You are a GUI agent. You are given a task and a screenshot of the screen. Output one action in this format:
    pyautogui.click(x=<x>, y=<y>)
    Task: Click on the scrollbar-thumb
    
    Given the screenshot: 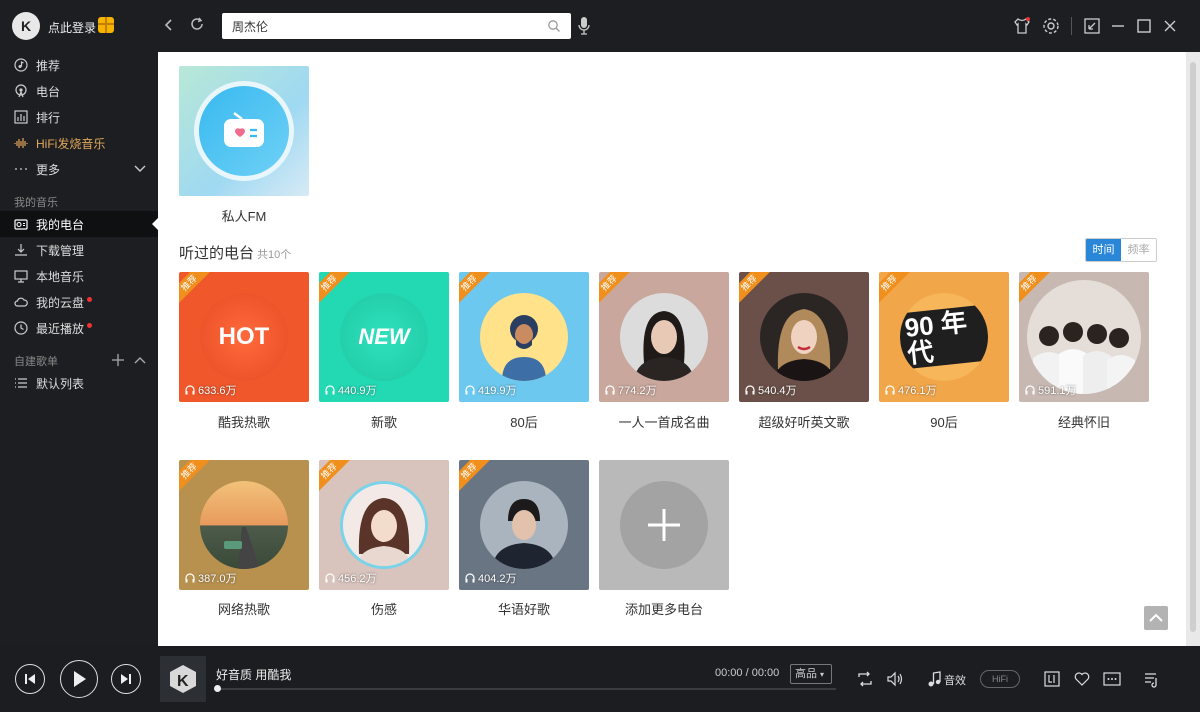 What is the action you would take?
    pyautogui.click(x=1193, y=347)
    